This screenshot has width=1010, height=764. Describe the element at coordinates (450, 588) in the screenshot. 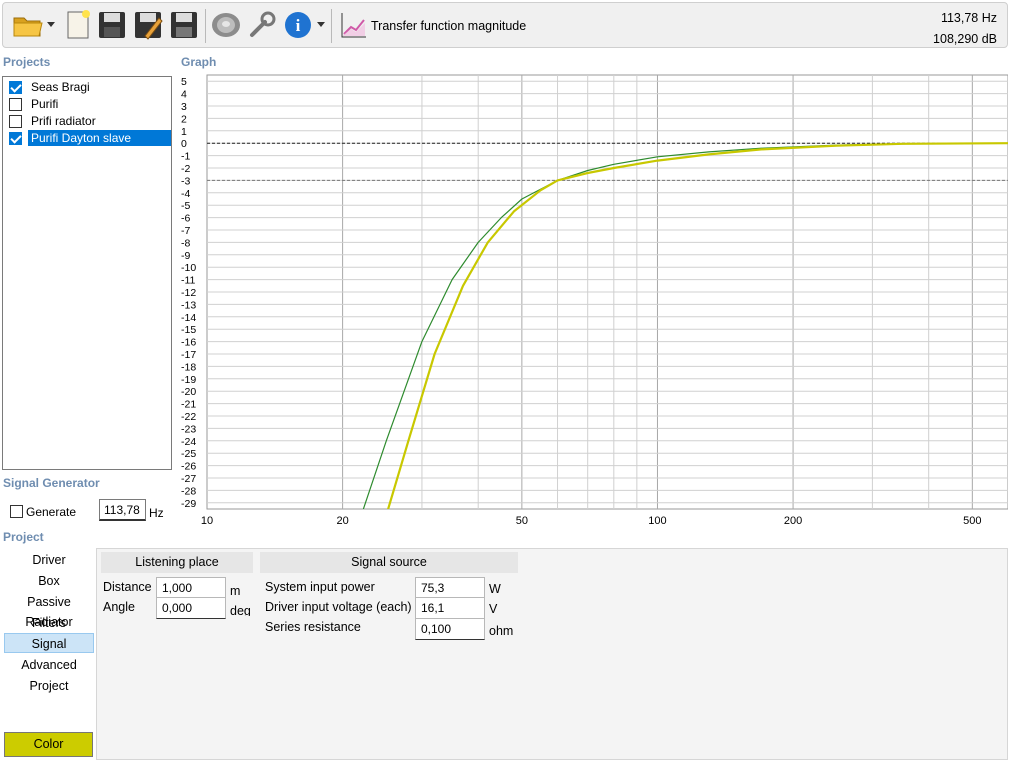

I see `system-input-power-input` at that location.